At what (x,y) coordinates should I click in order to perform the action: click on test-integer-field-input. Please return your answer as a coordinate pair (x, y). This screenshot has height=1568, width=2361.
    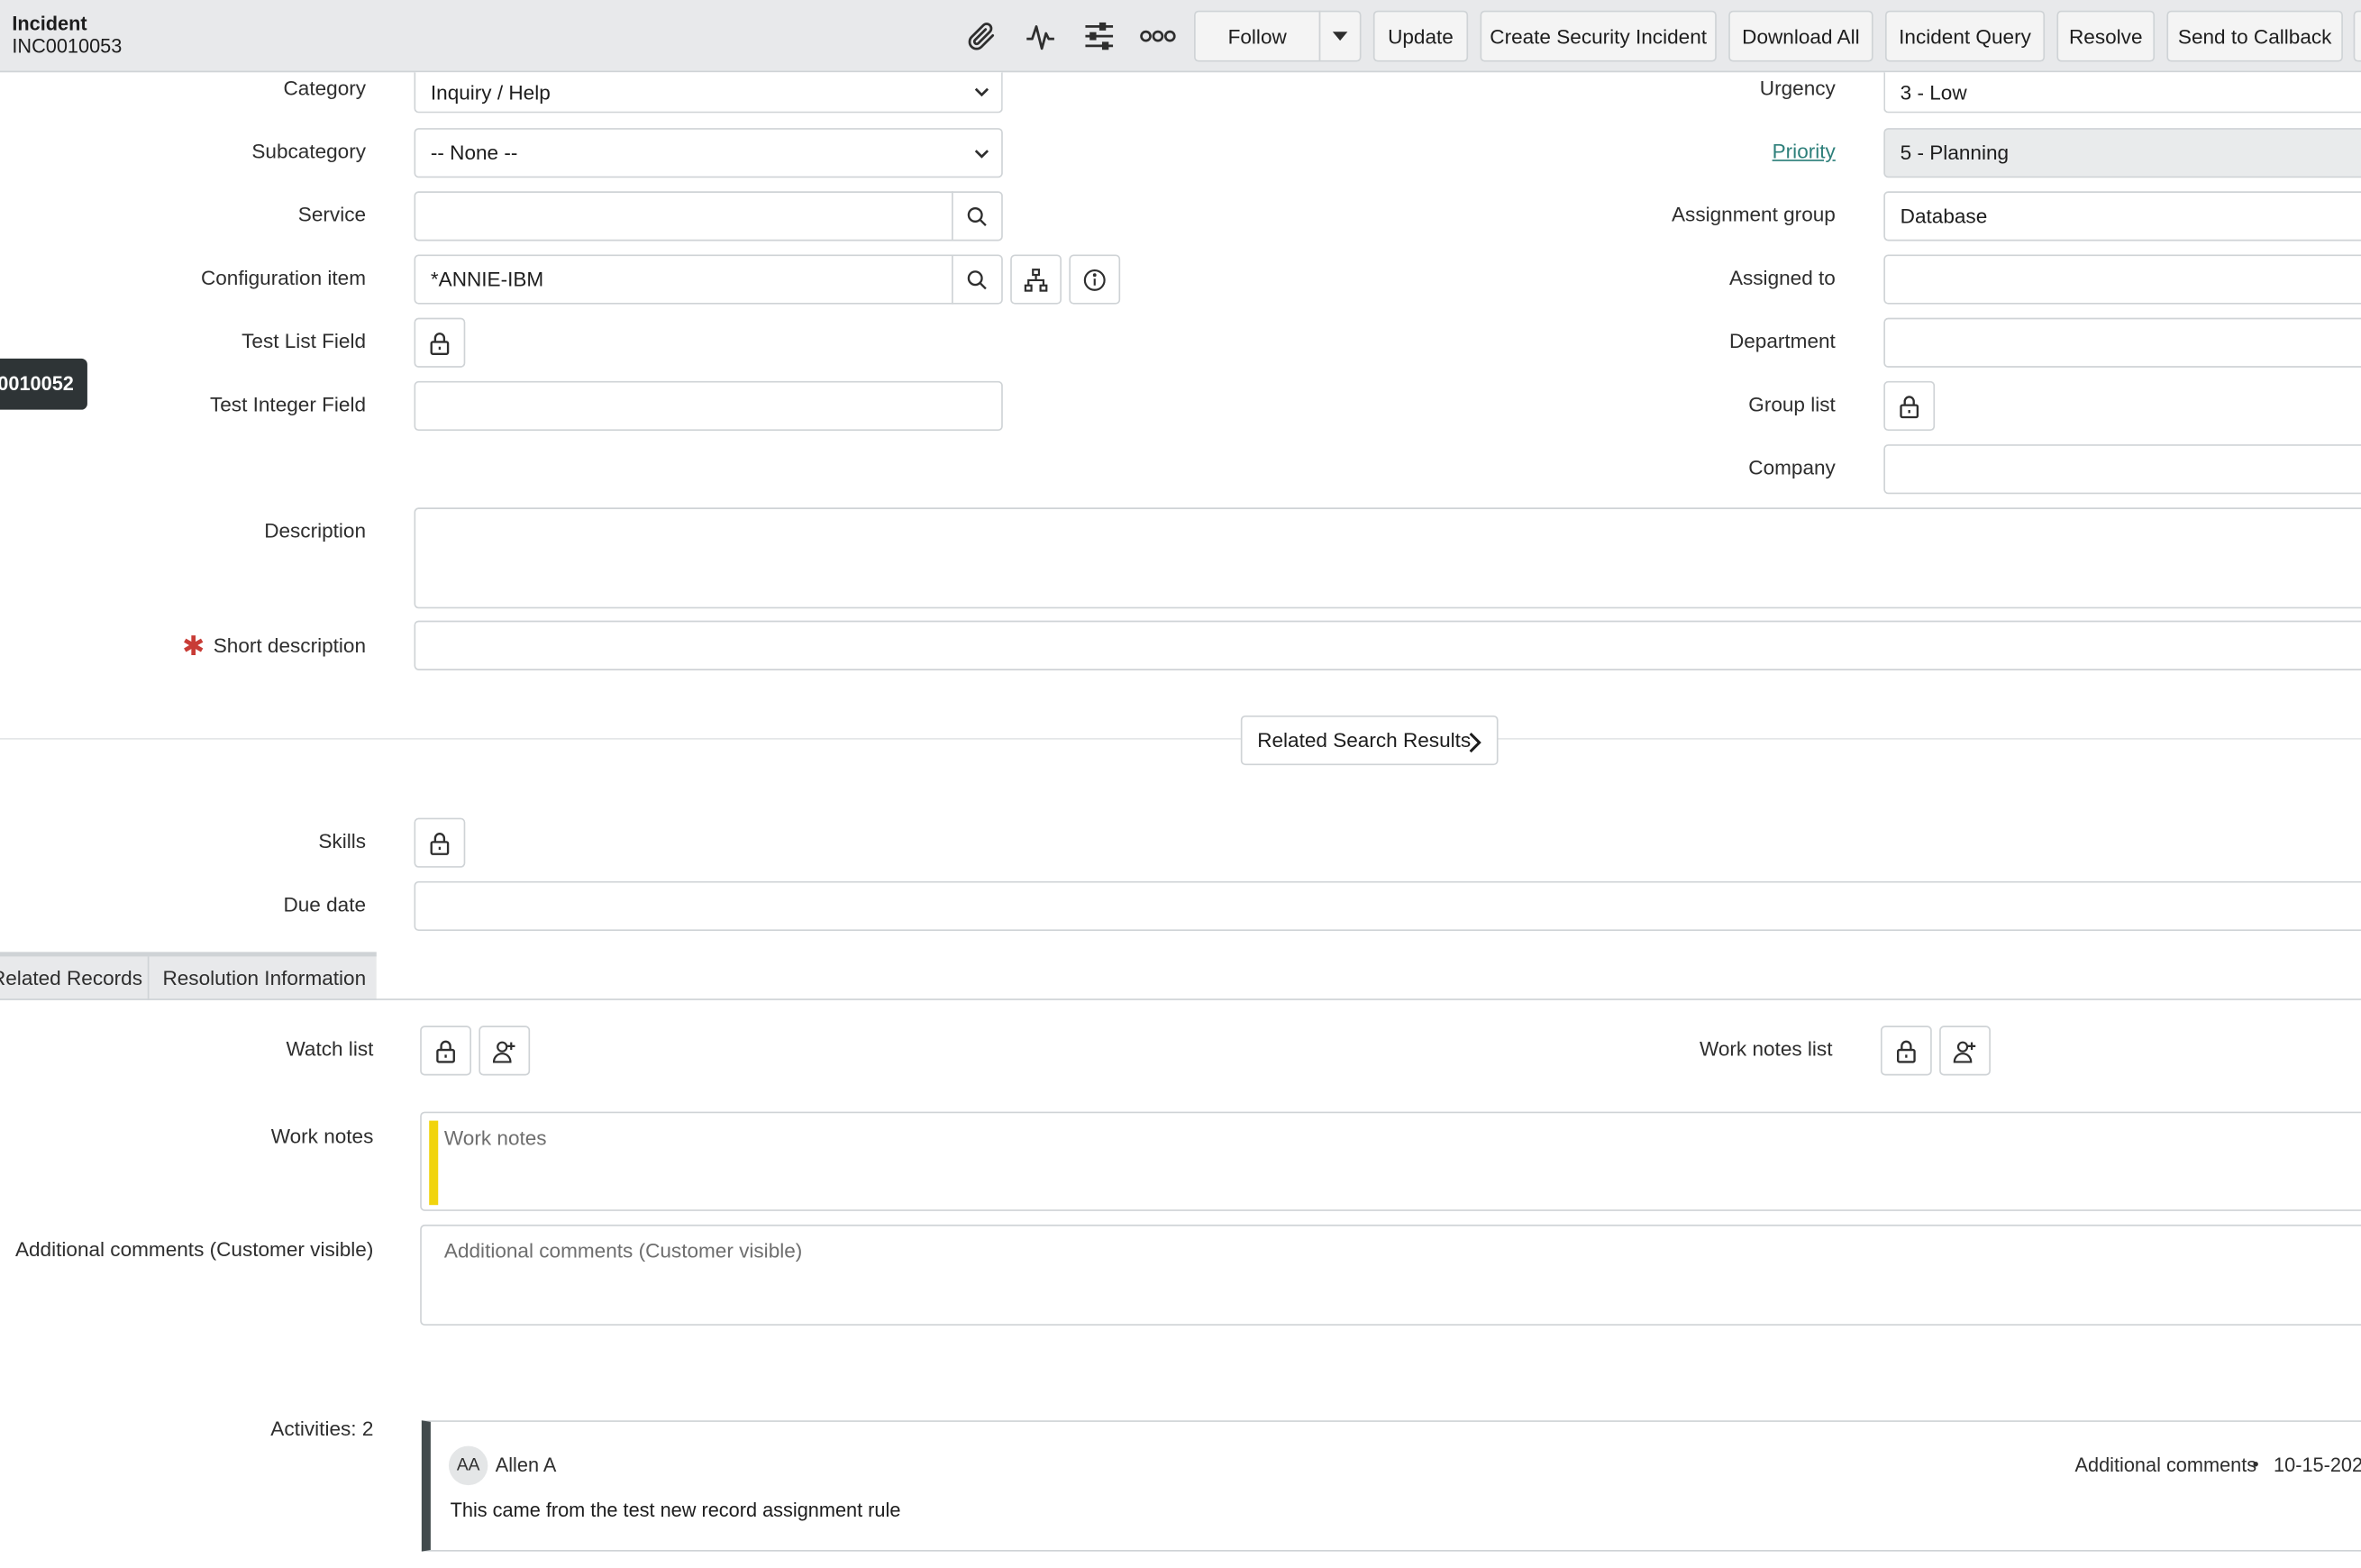
    Looking at the image, I should click on (708, 406).